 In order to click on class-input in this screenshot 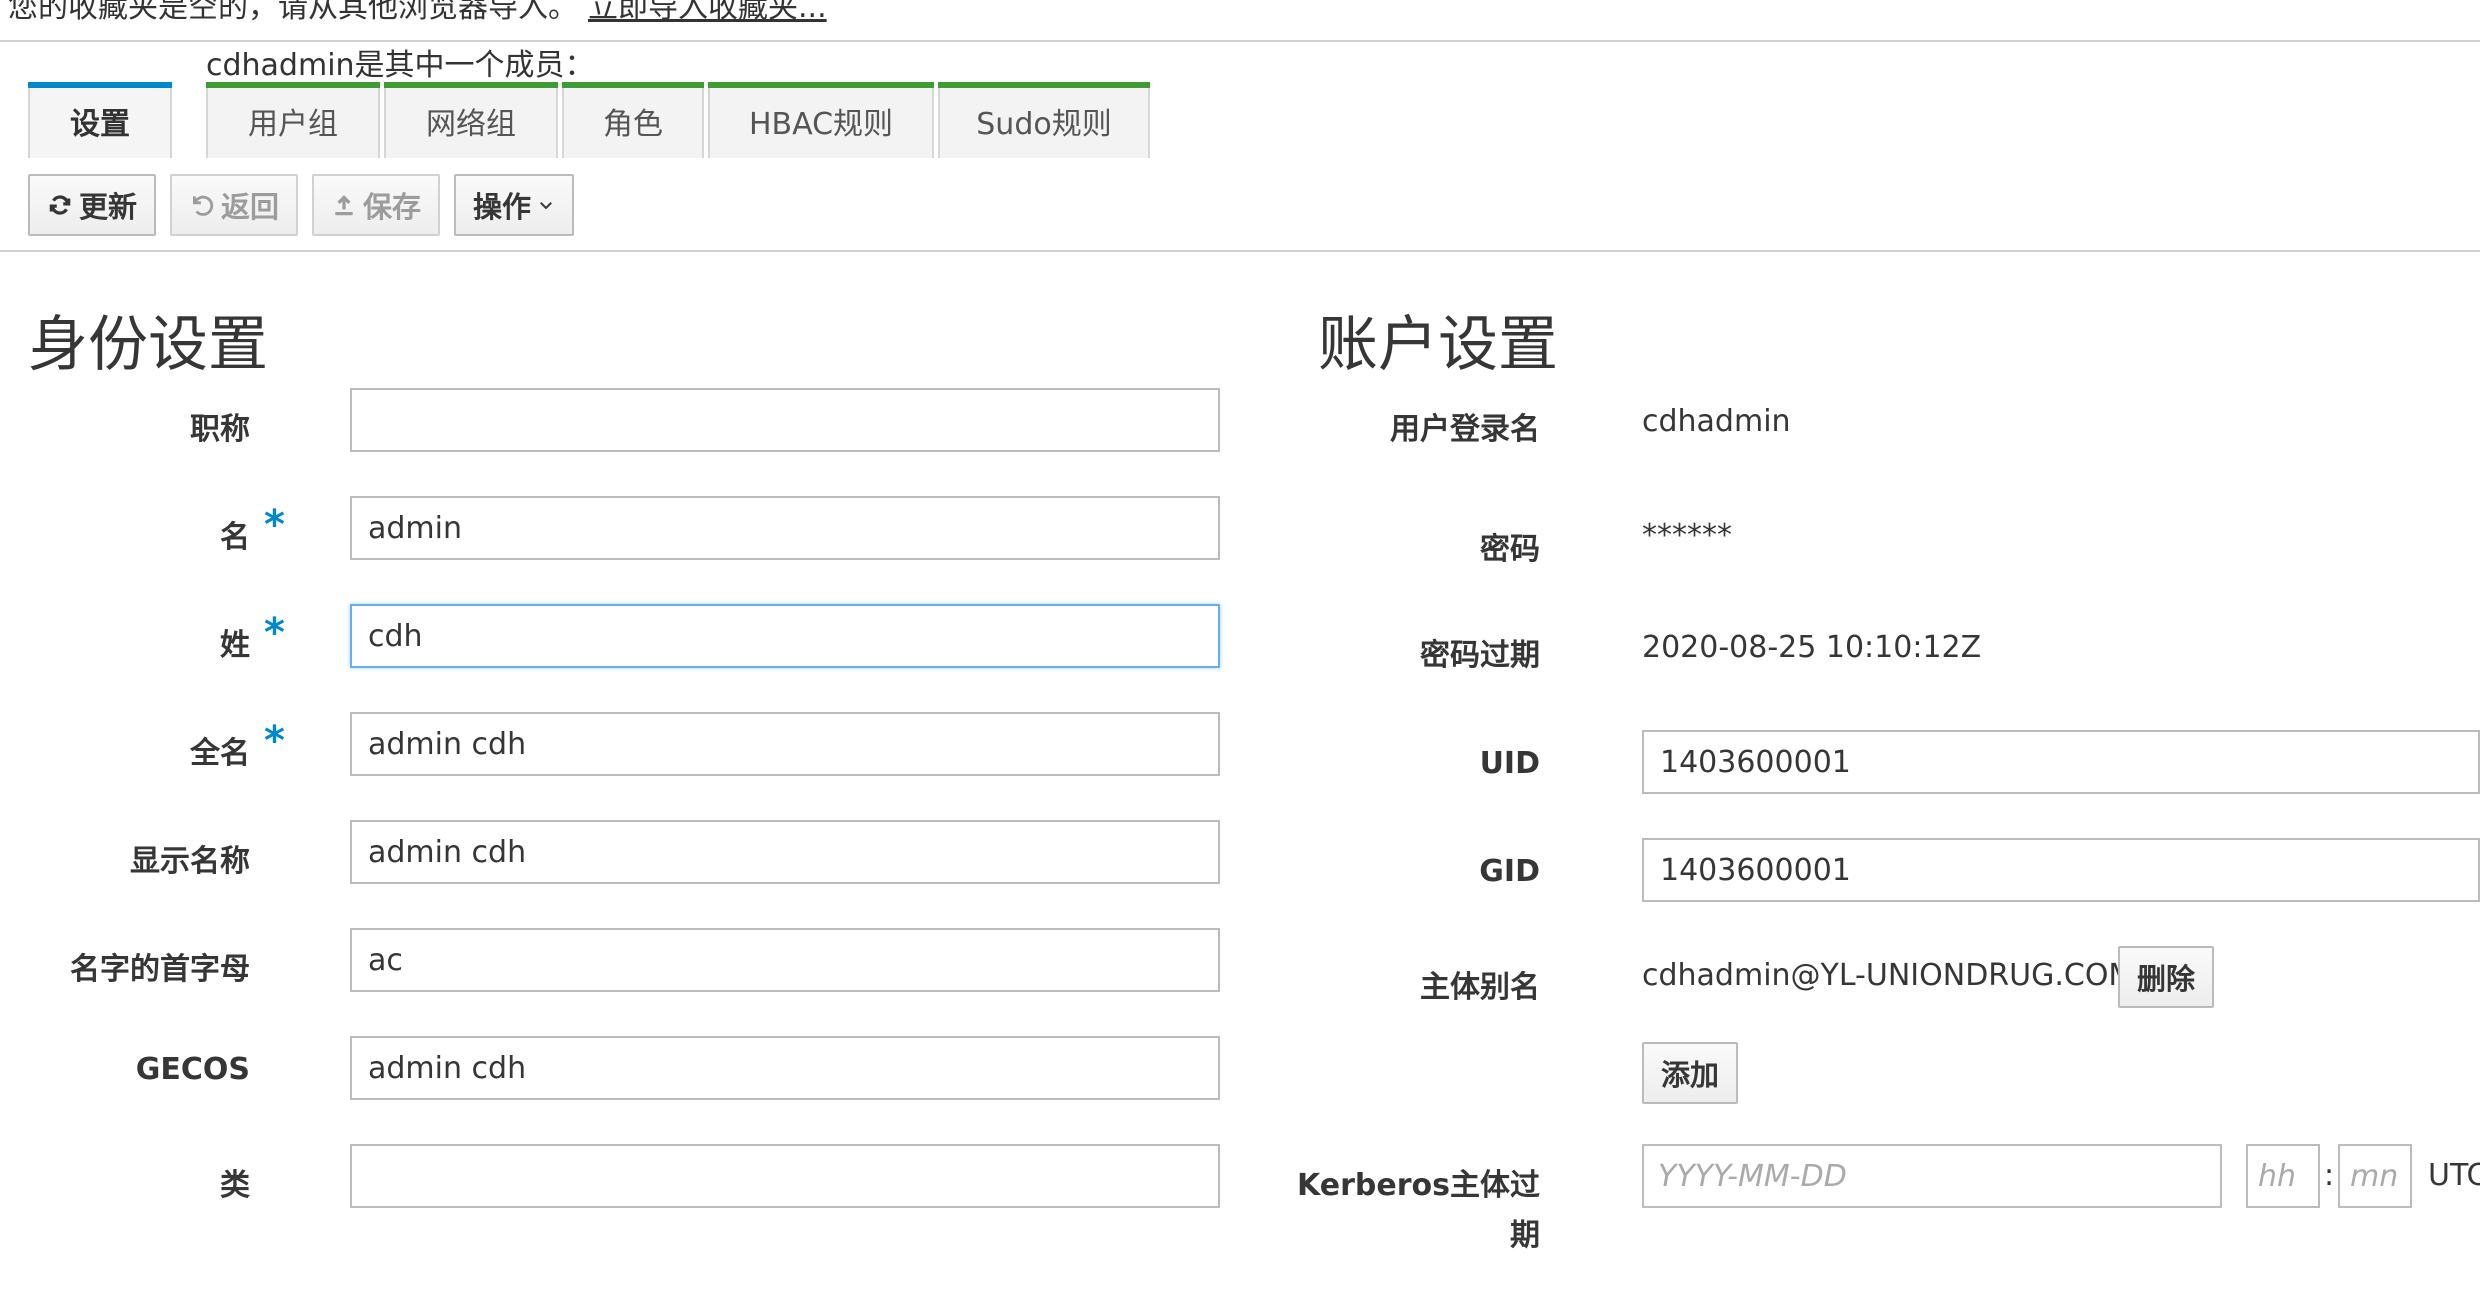, I will do `click(785, 1176)`.